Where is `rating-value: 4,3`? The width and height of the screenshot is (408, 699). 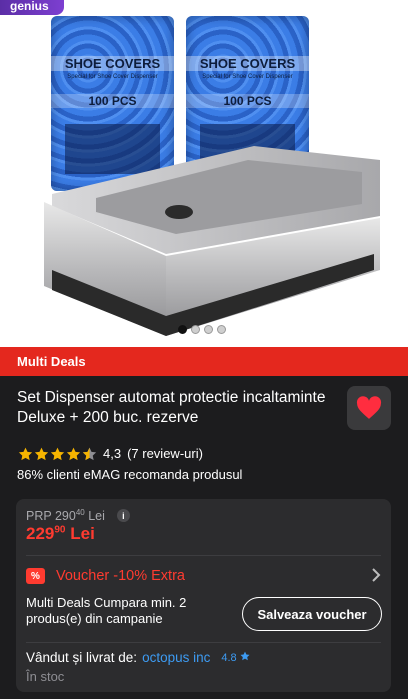 rating-value: 4,3 is located at coordinates (112, 453).